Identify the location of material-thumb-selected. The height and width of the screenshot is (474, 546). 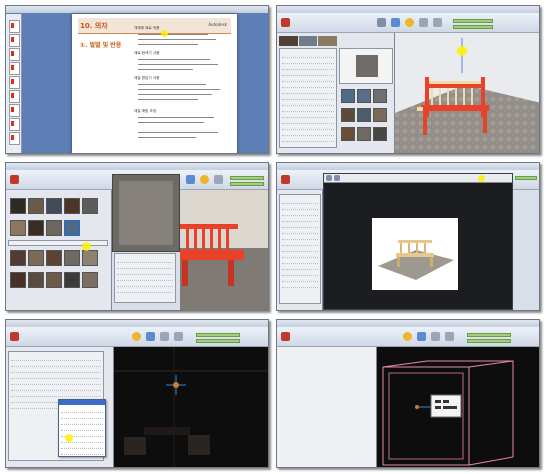
(72, 228).